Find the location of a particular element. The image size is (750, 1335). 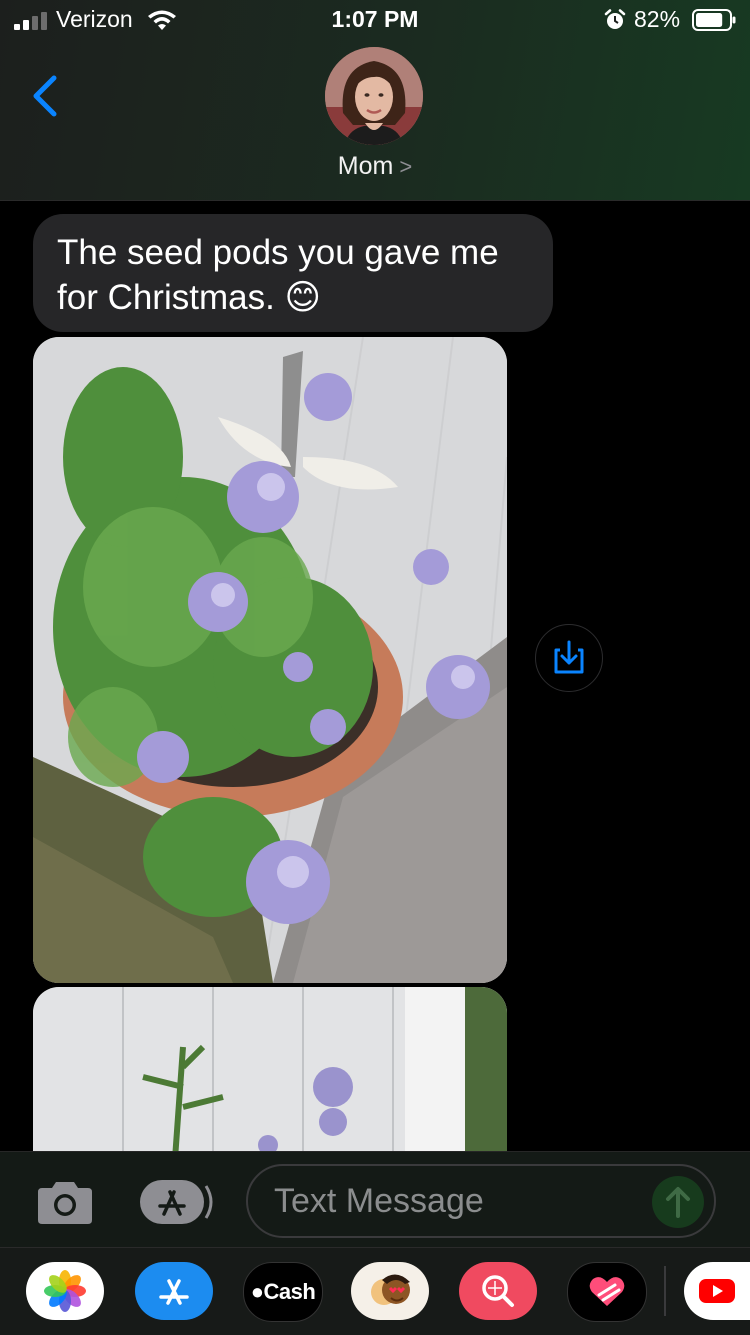

compose-bar is located at coordinates (375, 1199).